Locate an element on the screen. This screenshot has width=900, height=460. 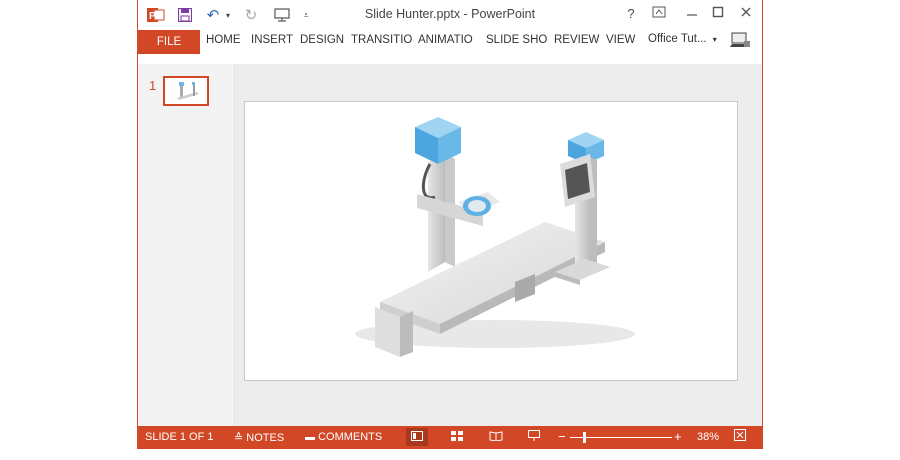
notes-icon: ≙ is located at coordinates (239, 438).